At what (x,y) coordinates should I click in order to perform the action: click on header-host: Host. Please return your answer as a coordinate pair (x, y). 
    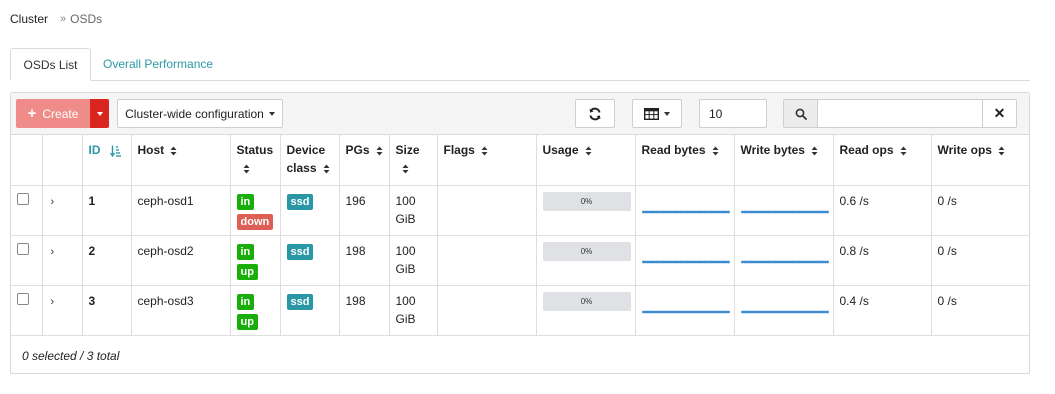
    Looking at the image, I should click on (181, 160).